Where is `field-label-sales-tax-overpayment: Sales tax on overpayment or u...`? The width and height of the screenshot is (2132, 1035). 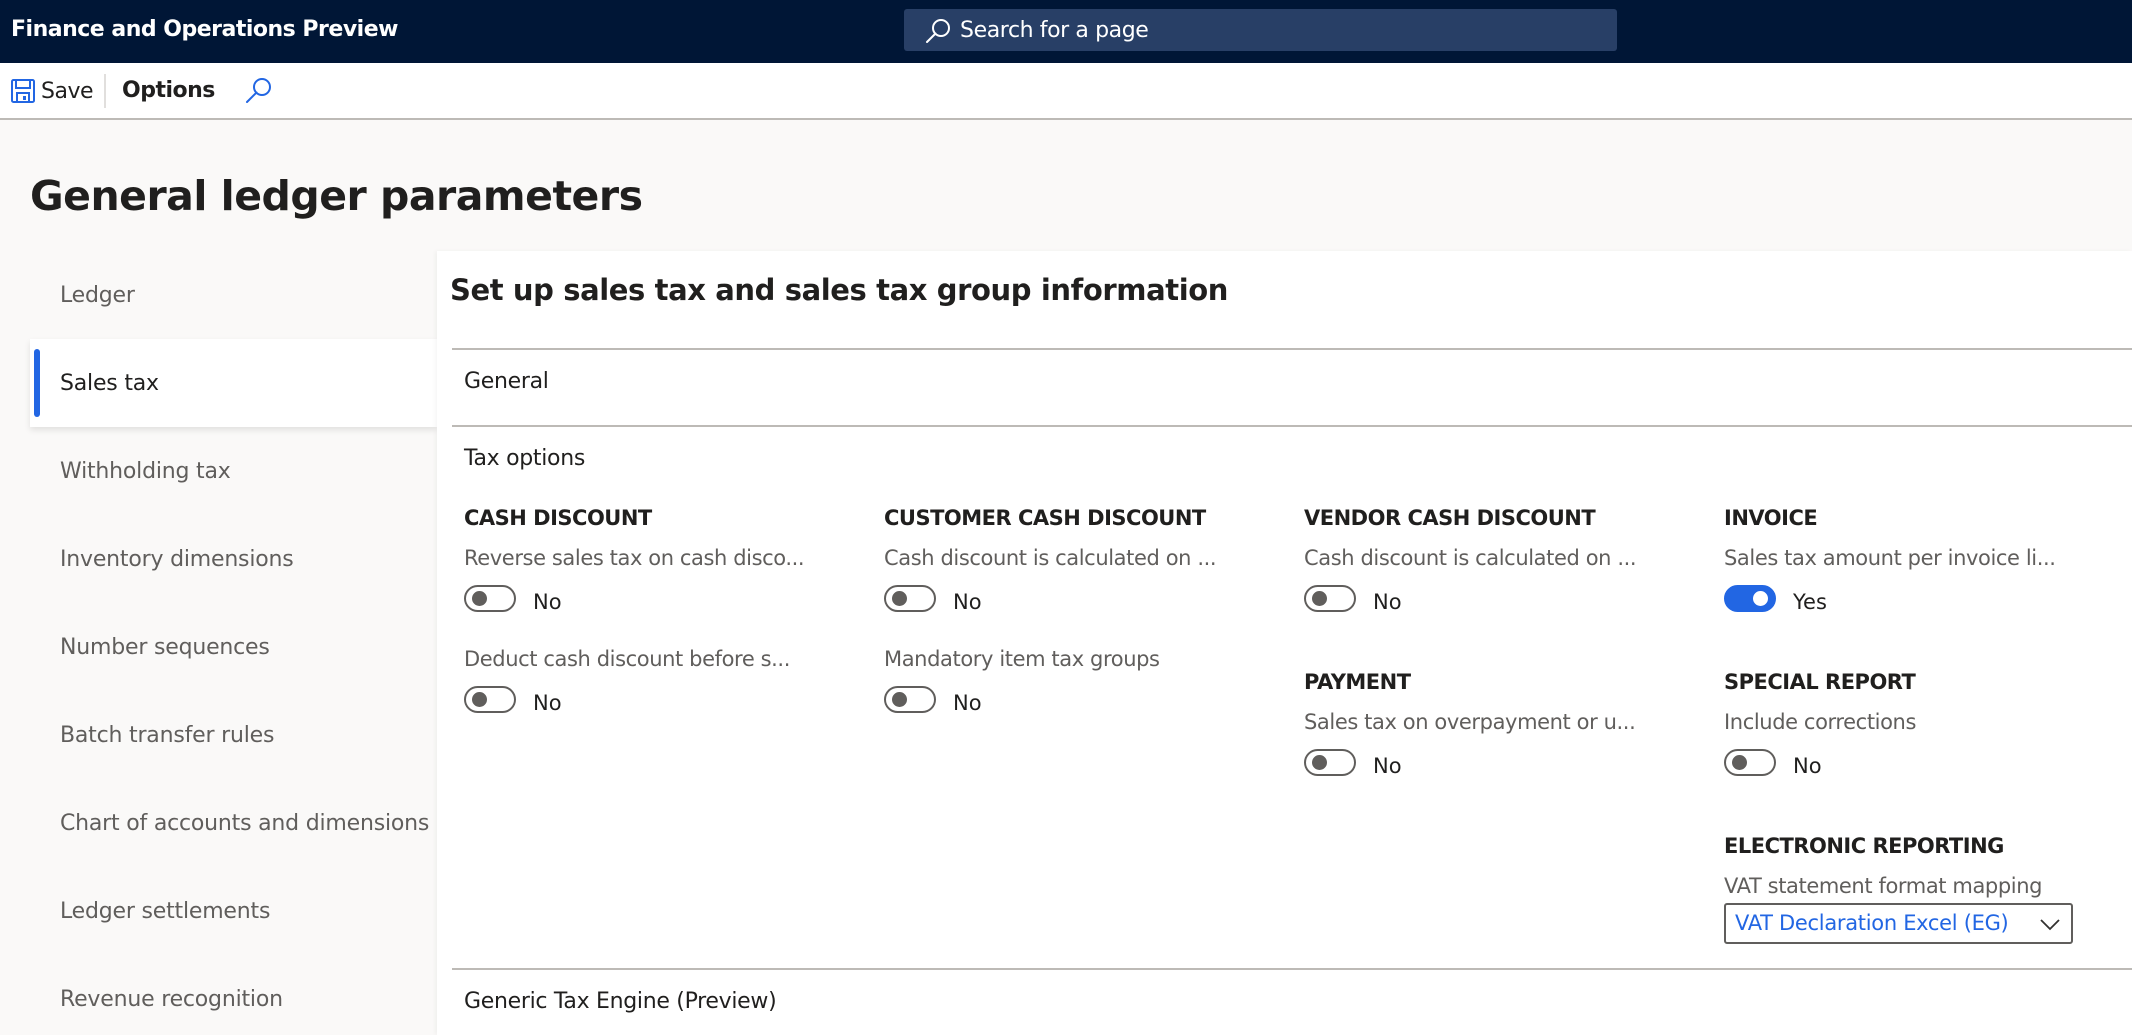 field-label-sales-tax-overpayment: Sales tax on overpayment or u... is located at coordinates (1470, 722).